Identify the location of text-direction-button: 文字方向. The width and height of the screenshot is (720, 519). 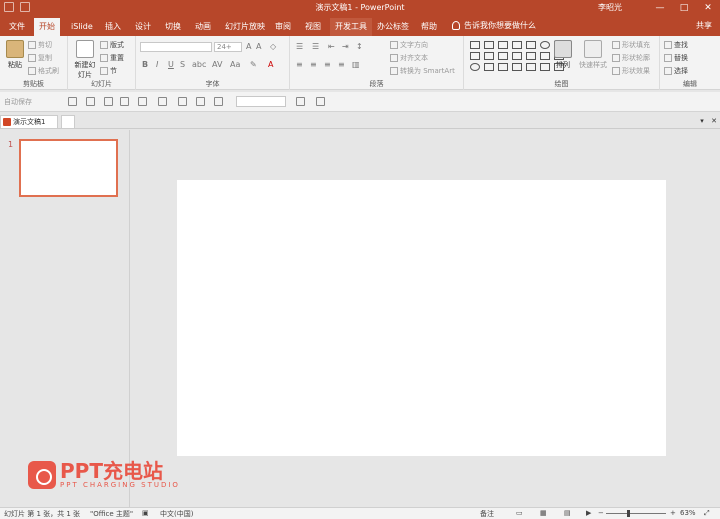
(409, 45).